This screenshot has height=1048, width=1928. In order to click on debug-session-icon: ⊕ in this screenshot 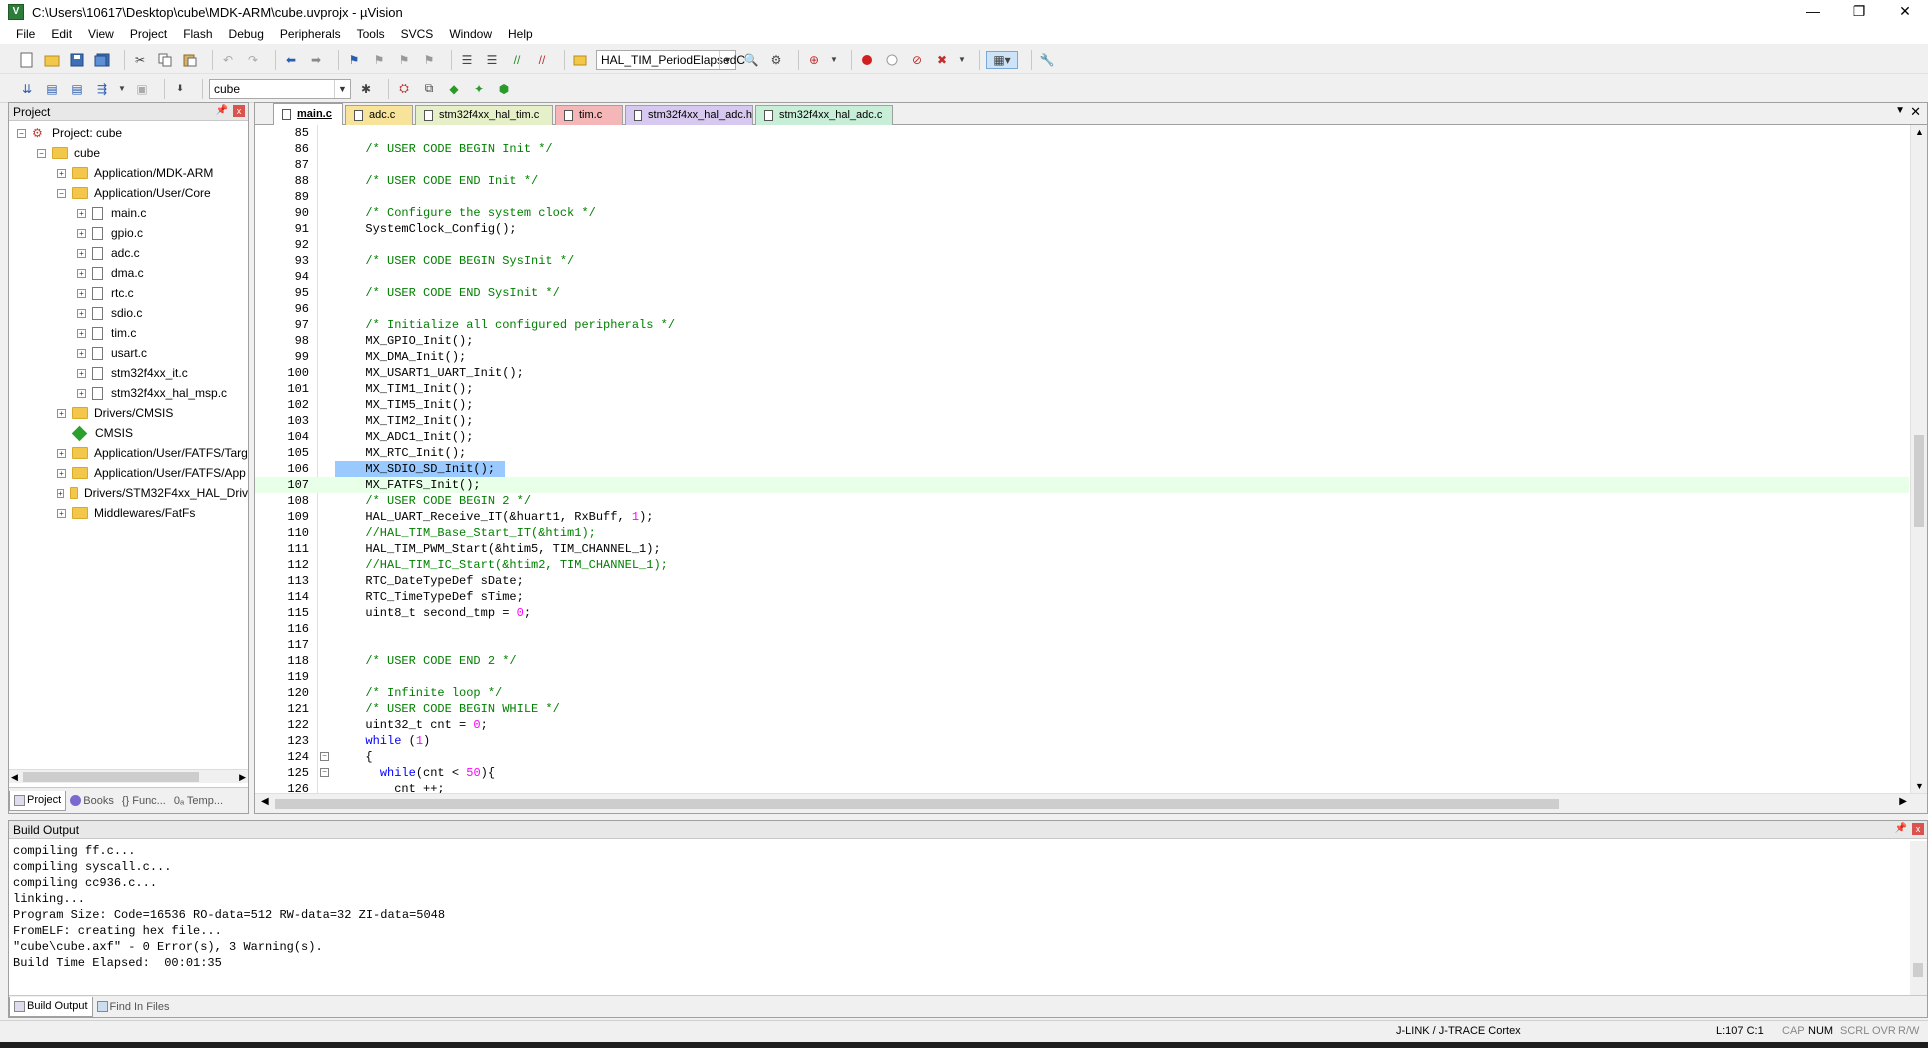, I will do `click(814, 60)`.